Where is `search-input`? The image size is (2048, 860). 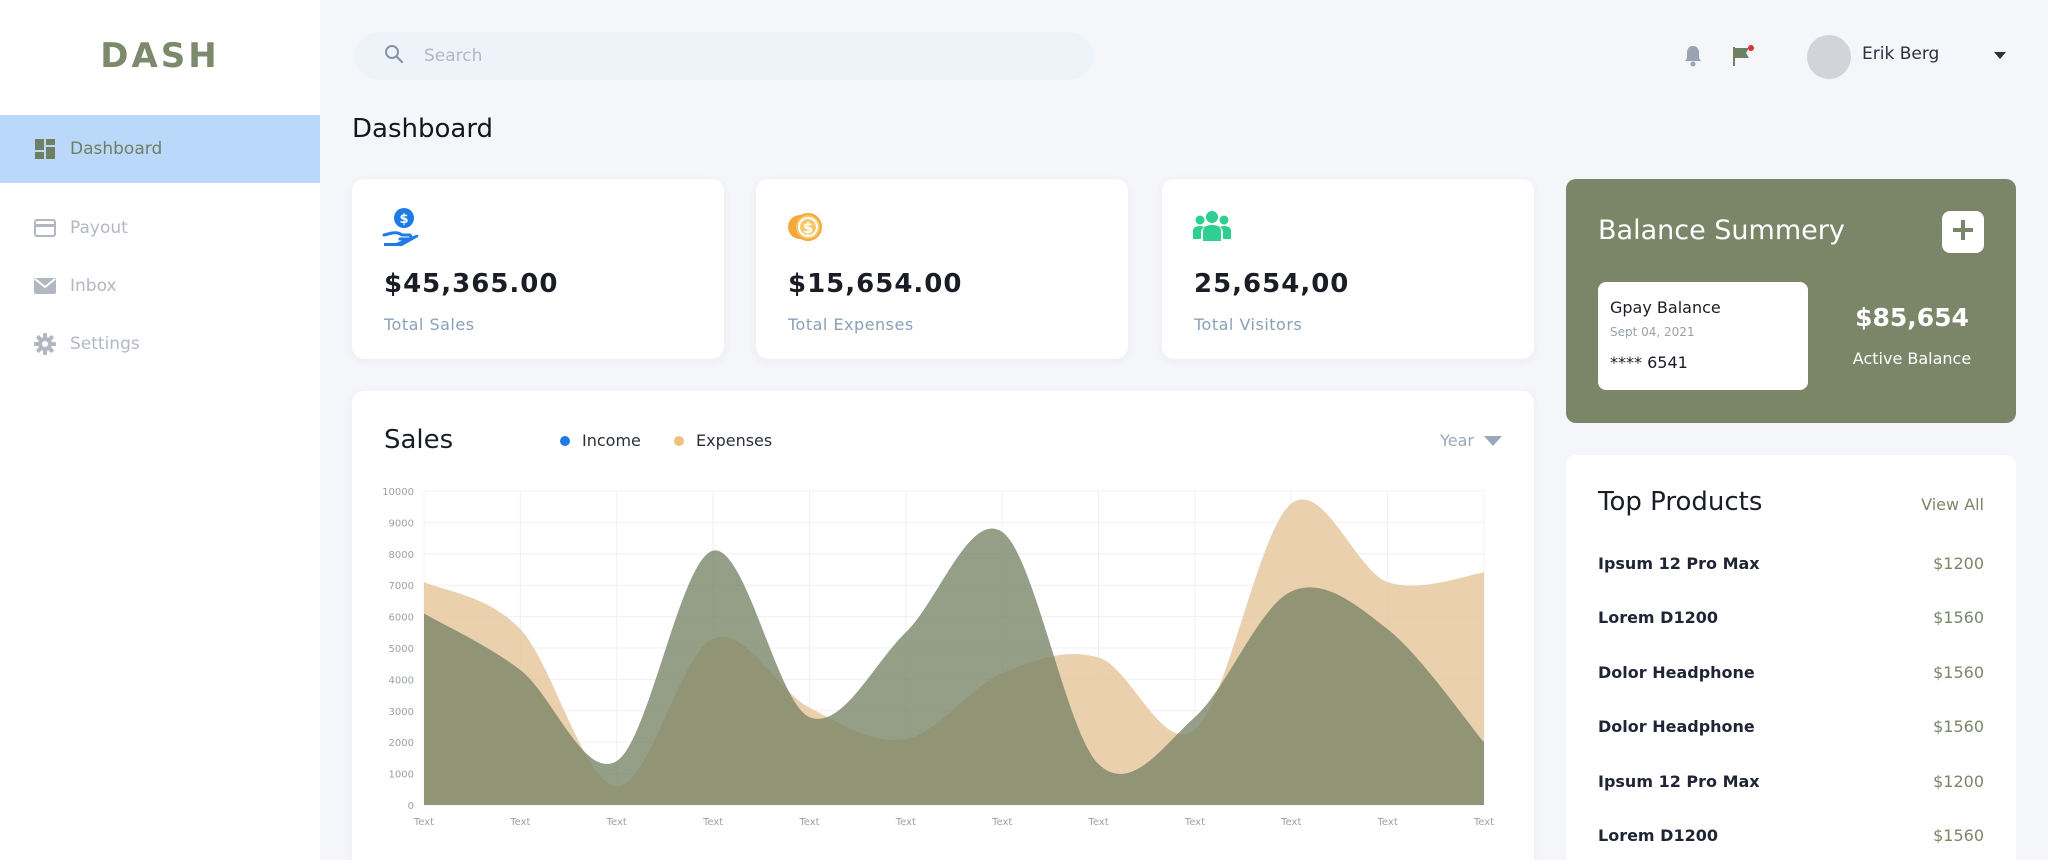
search-input is located at coordinates (724, 56).